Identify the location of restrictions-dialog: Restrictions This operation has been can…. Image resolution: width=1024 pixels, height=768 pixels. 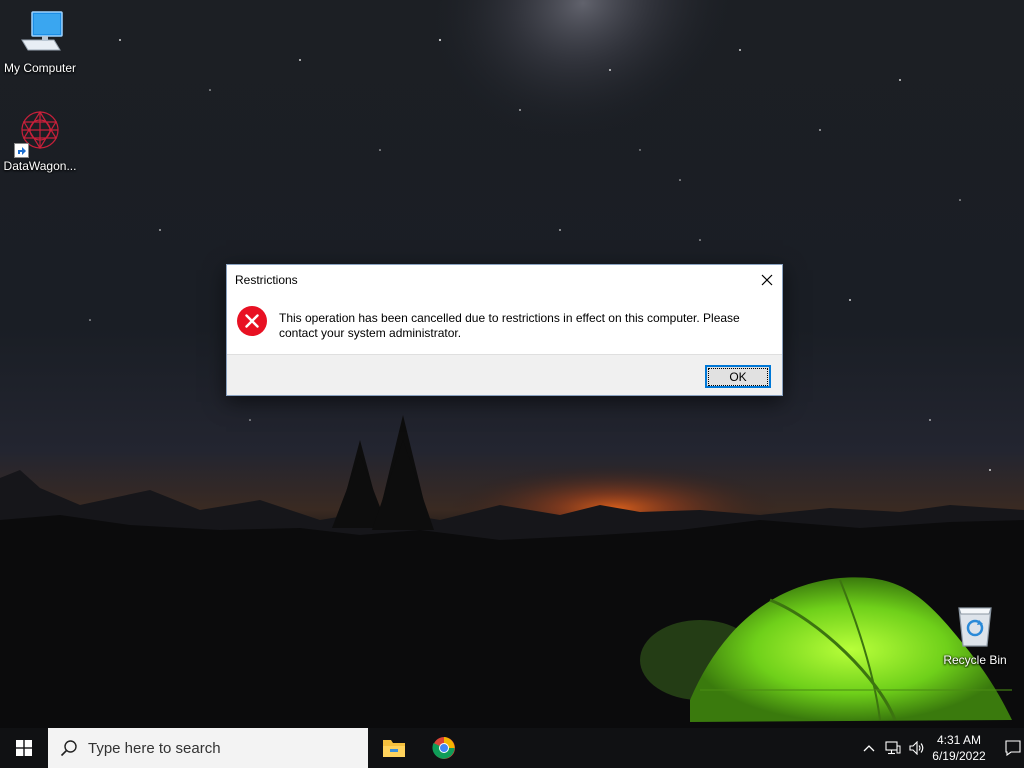
(504, 330).